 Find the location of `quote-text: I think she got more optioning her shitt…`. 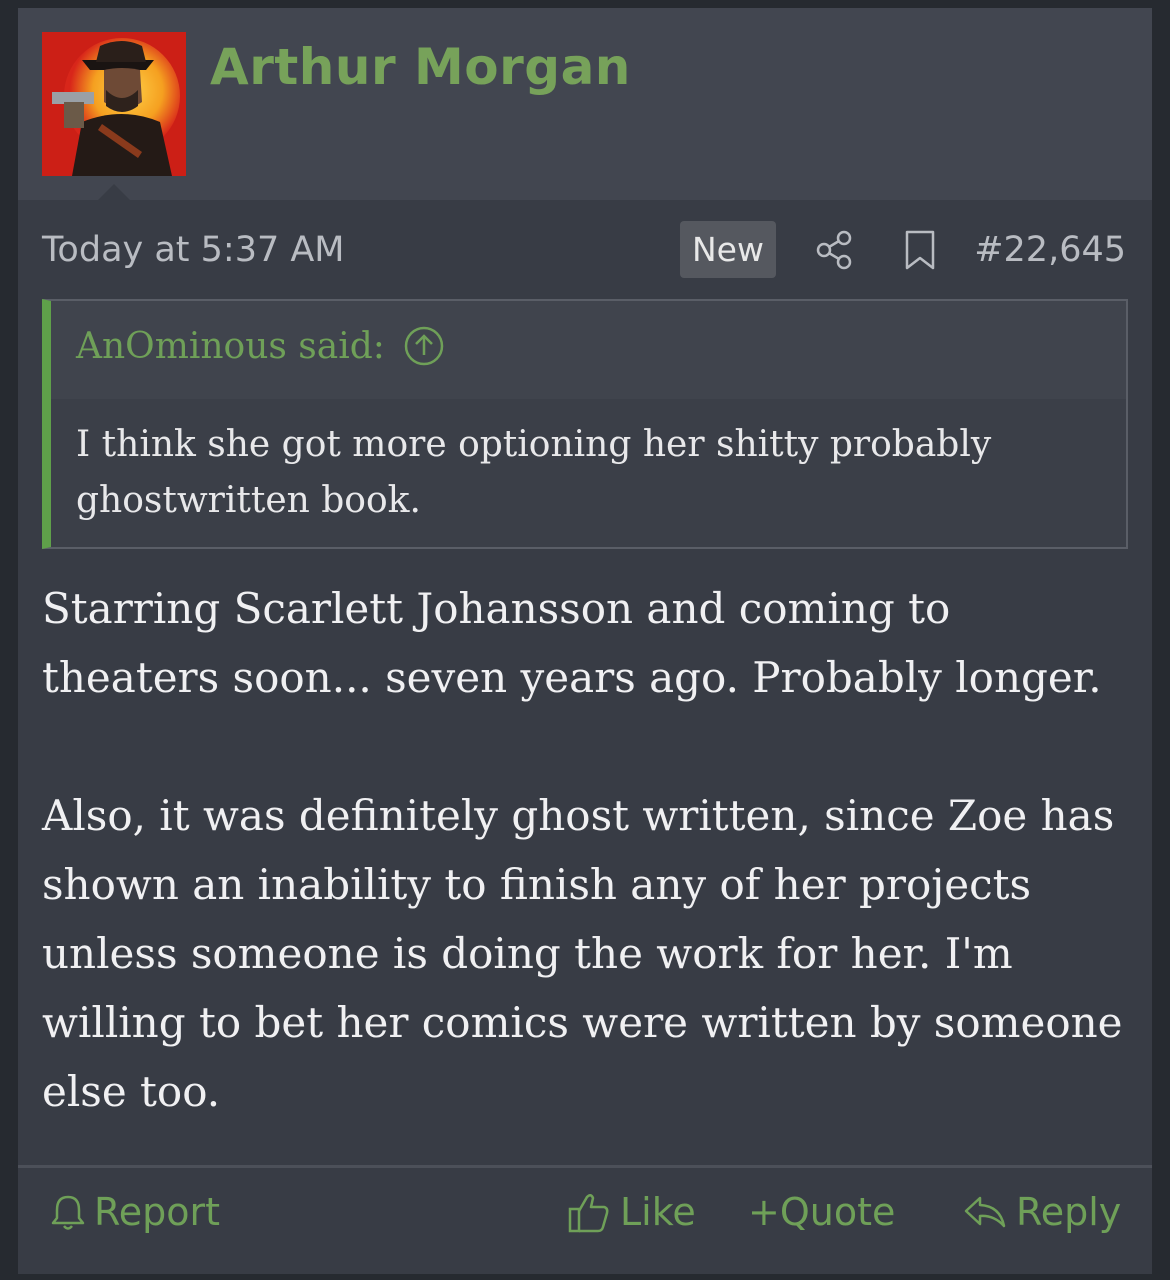

quote-text: I think she got more optioning her shitt… is located at coordinates (534, 472).